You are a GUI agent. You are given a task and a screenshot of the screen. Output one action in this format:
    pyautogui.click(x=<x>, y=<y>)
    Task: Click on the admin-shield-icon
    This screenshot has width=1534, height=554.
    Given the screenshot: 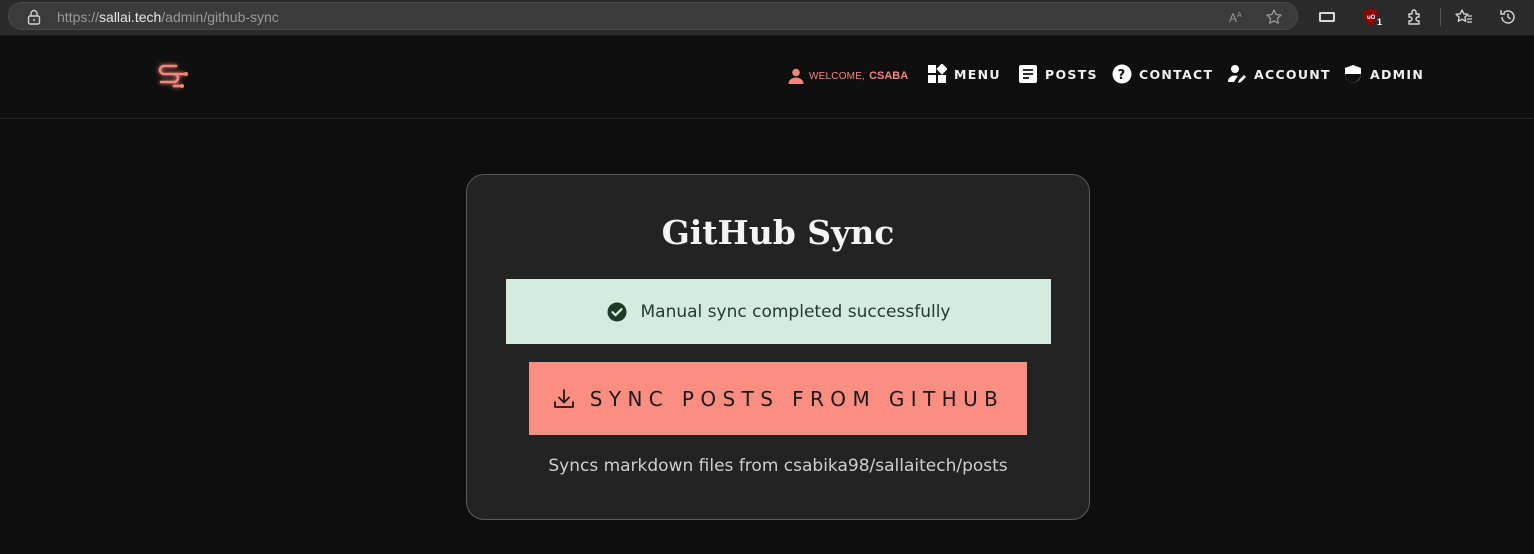 What is the action you would take?
    pyautogui.click(x=1353, y=74)
    